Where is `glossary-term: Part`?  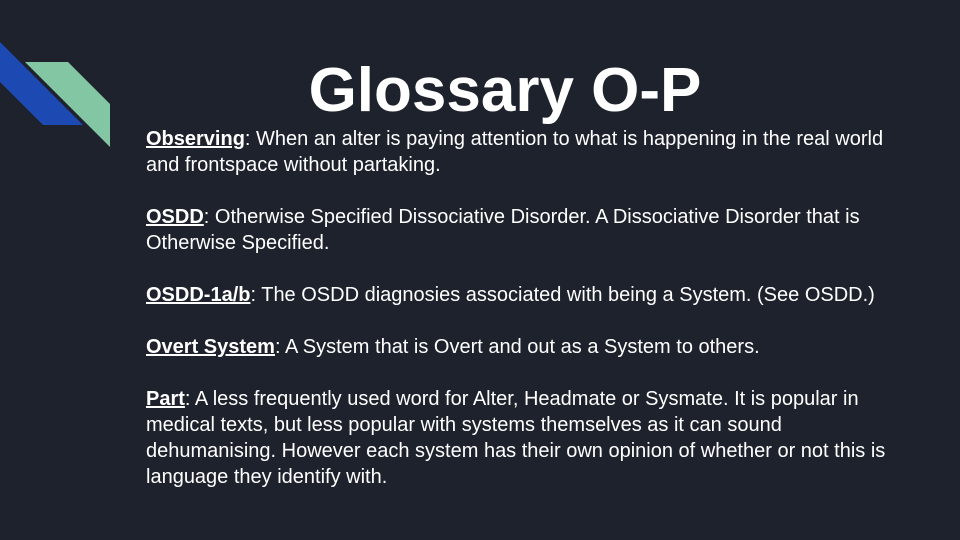 glossary-term: Part is located at coordinates (165, 399).